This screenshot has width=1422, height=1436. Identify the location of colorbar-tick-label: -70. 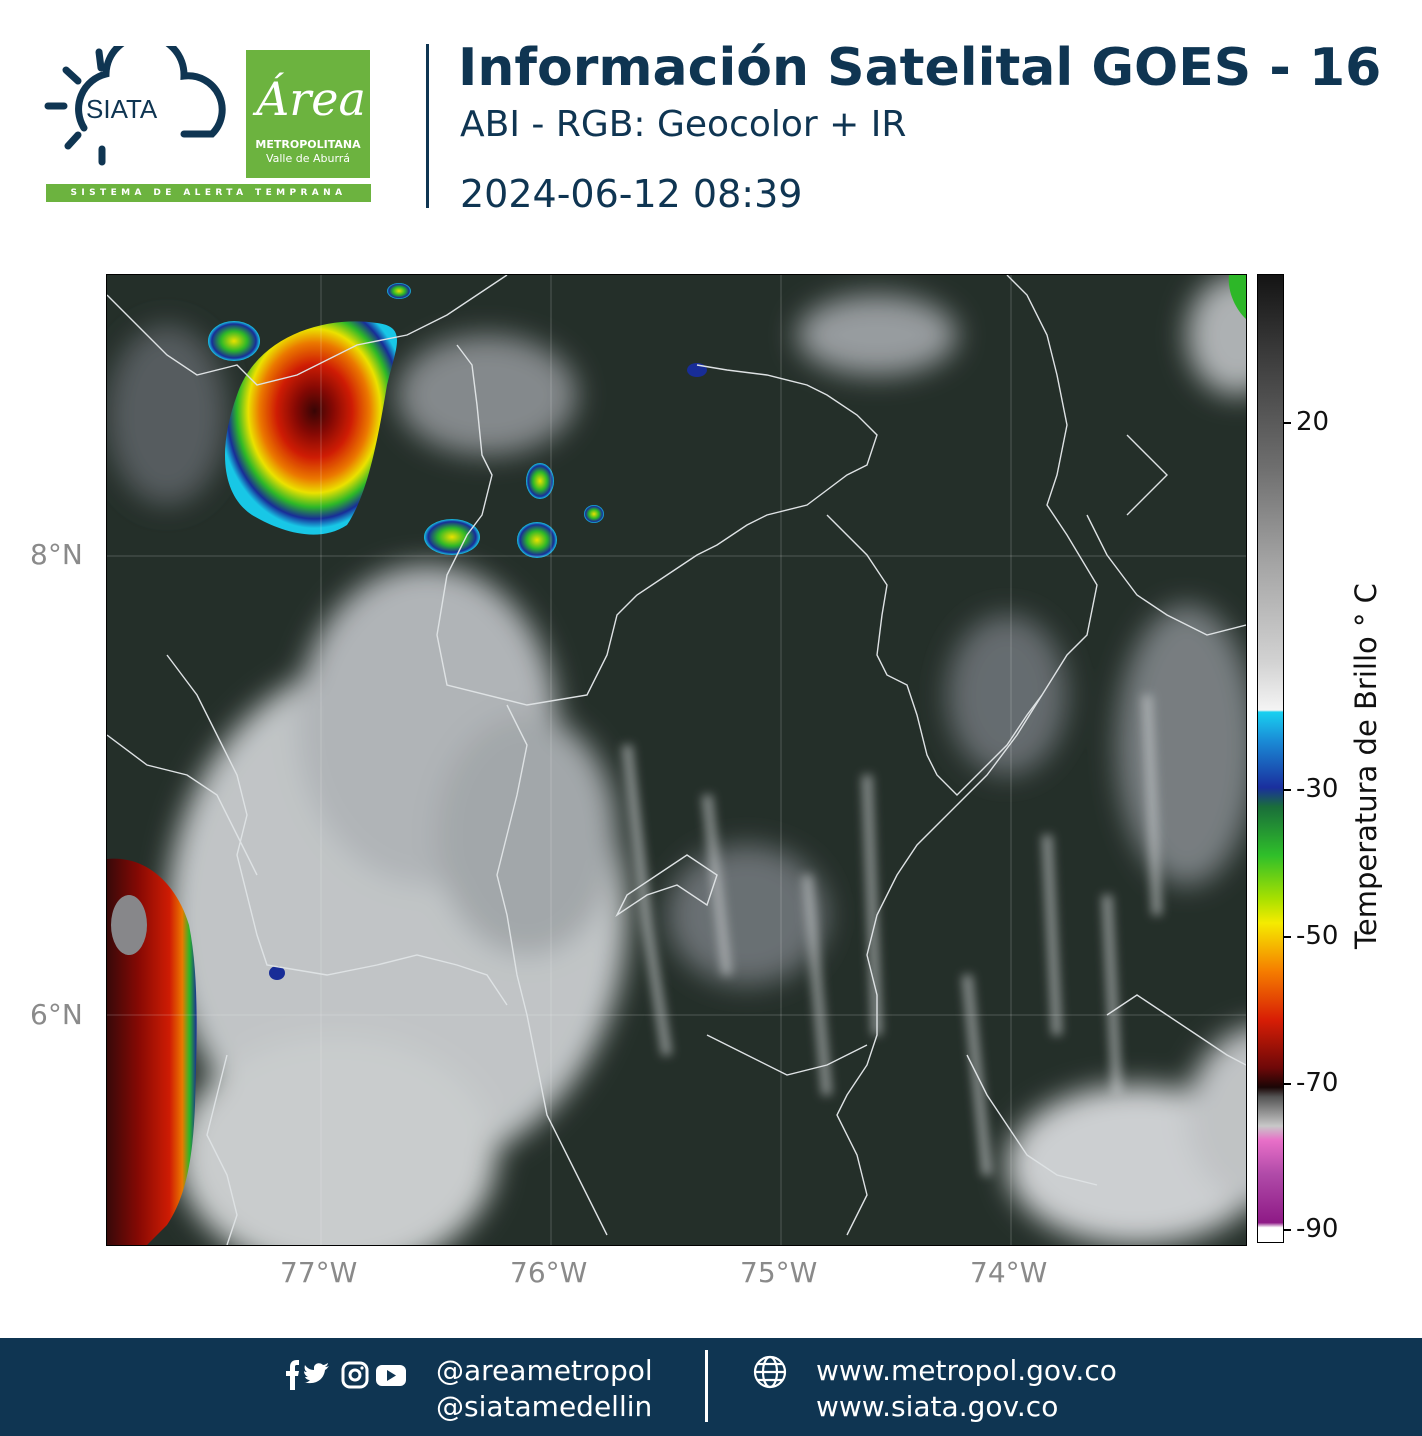
(1317, 1083).